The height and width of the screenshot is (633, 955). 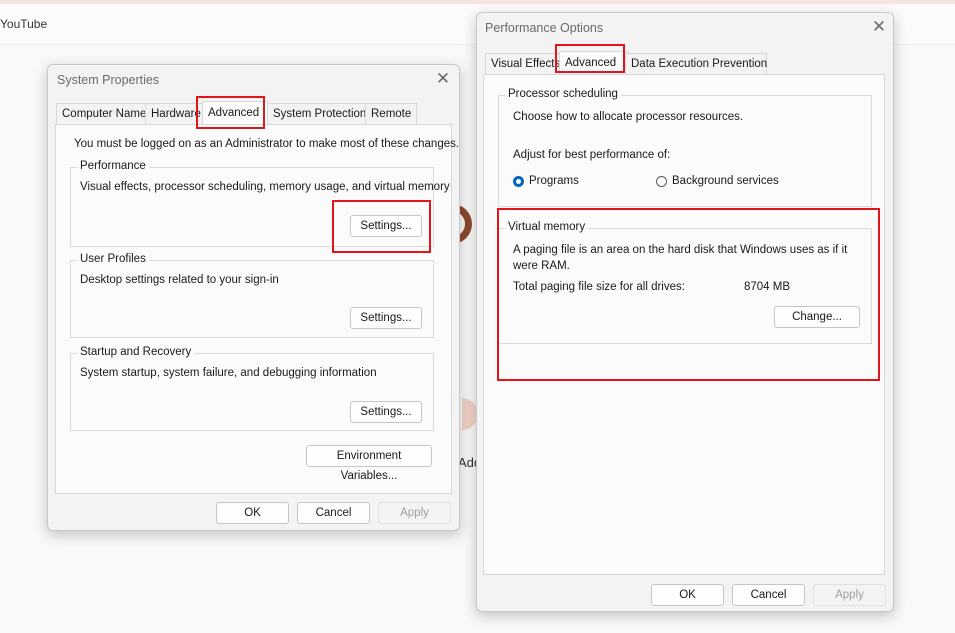 What do you see at coordinates (391, 113) in the screenshot?
I see `tab-remote: Remote` at bounding box center [391, 113].